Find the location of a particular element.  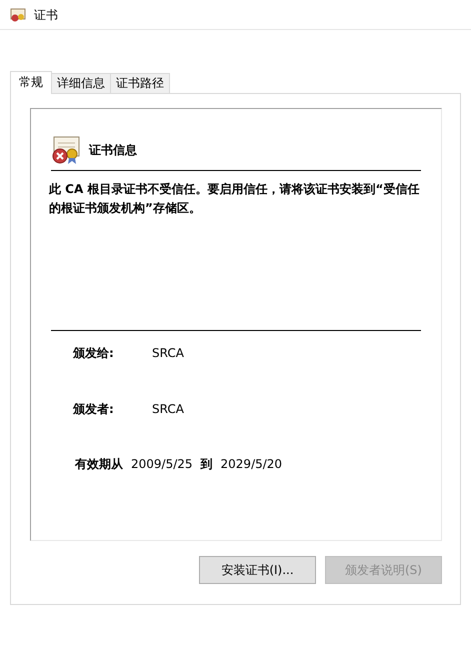

date-value: 2029/5/20 is located at coordinates (251, 464).